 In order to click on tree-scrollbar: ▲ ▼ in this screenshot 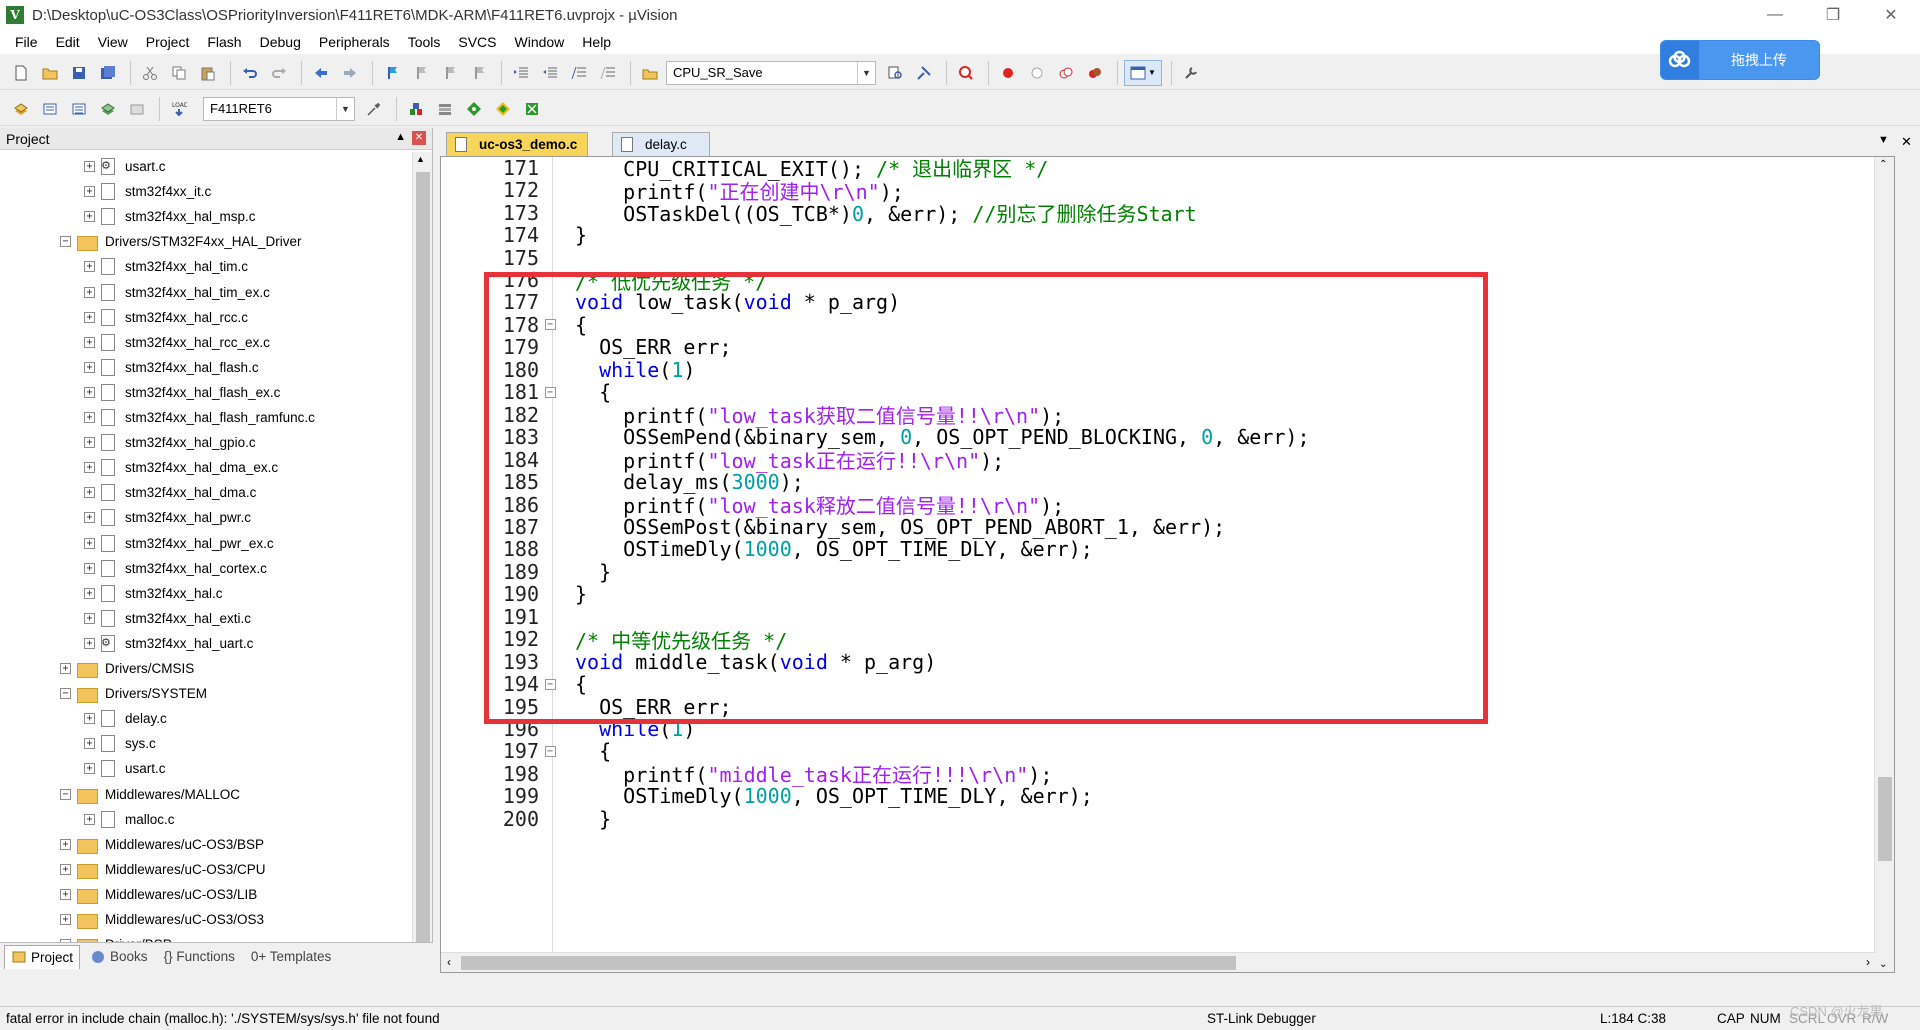, I will do `click(422, 556)`.